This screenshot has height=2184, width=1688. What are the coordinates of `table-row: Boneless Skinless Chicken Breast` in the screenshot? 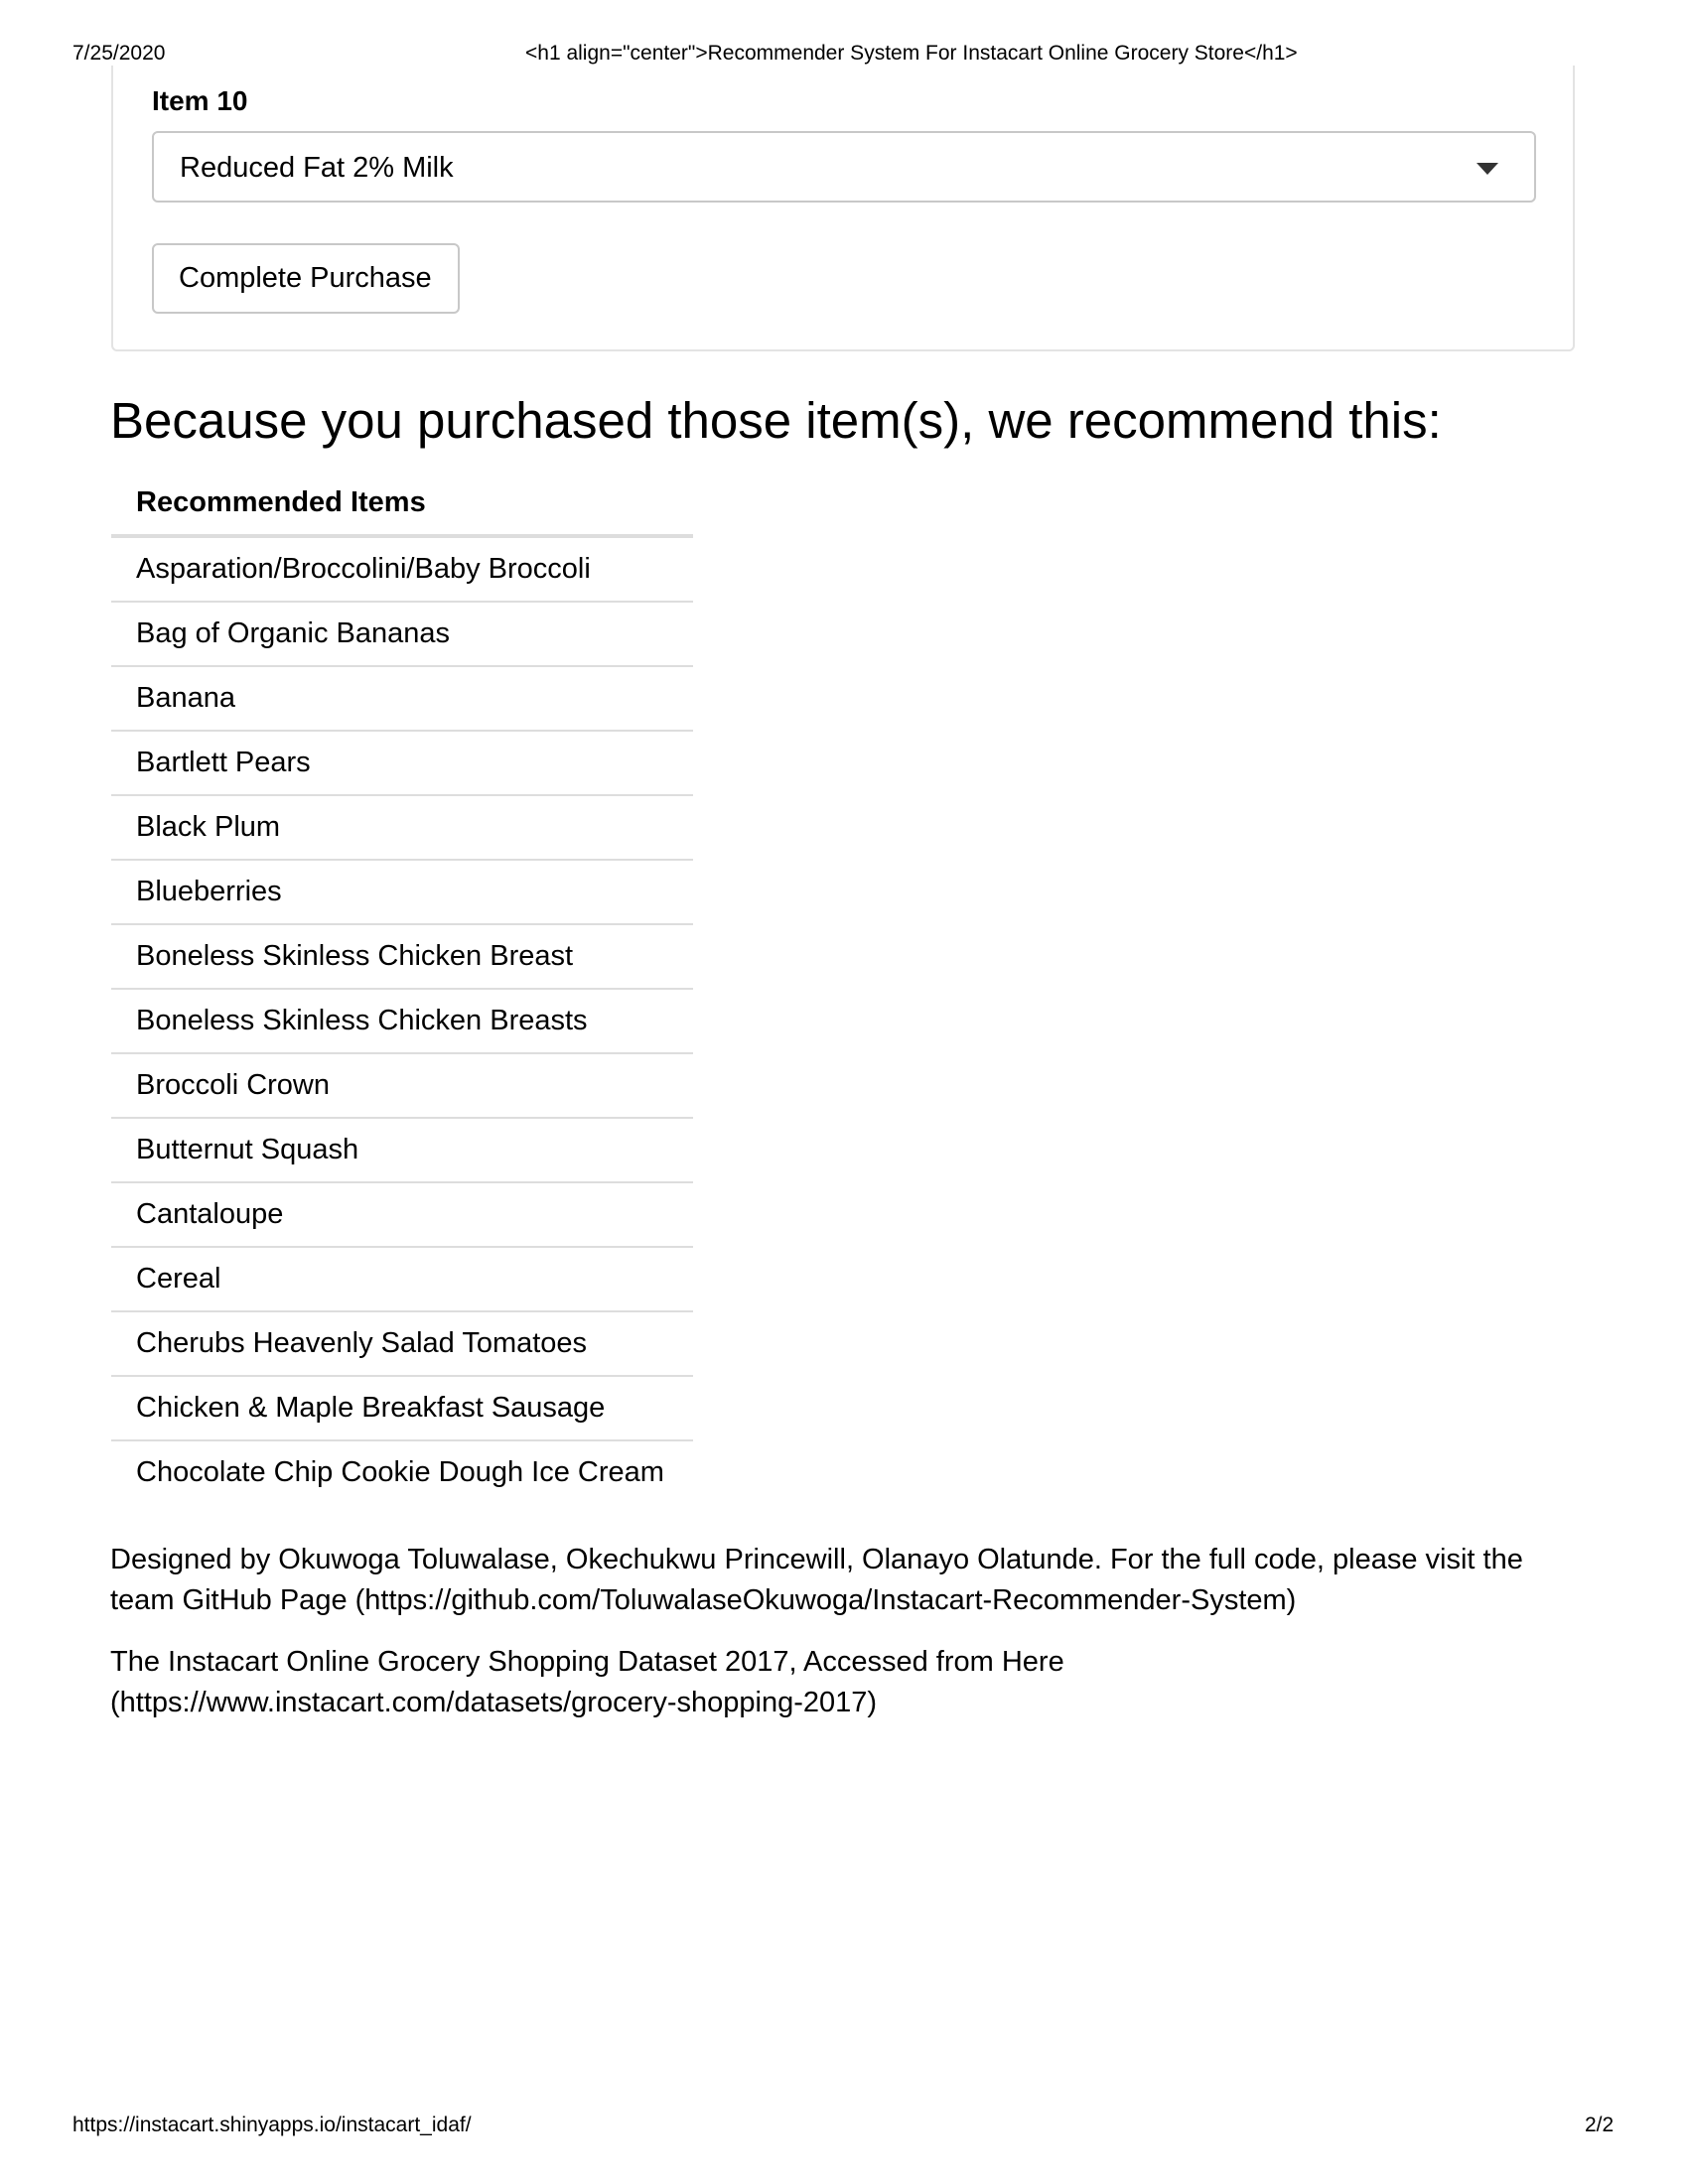 It's located at (402, 957).